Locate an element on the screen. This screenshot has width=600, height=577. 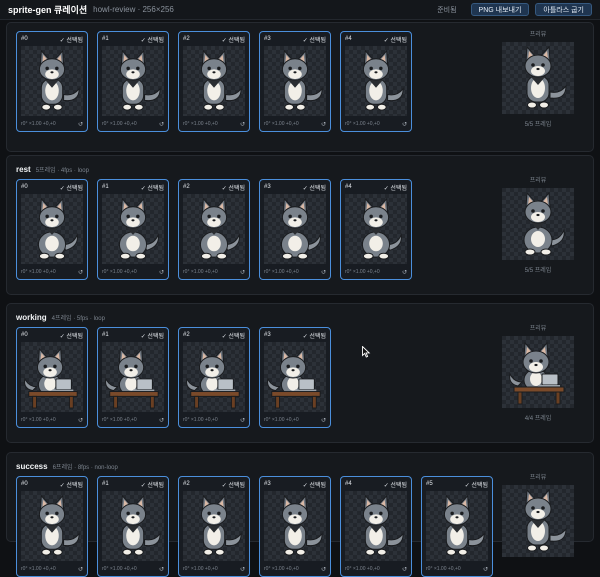
section-meta: 6프레임 · 8fps · non-loop is located at coordinates (85, 468).